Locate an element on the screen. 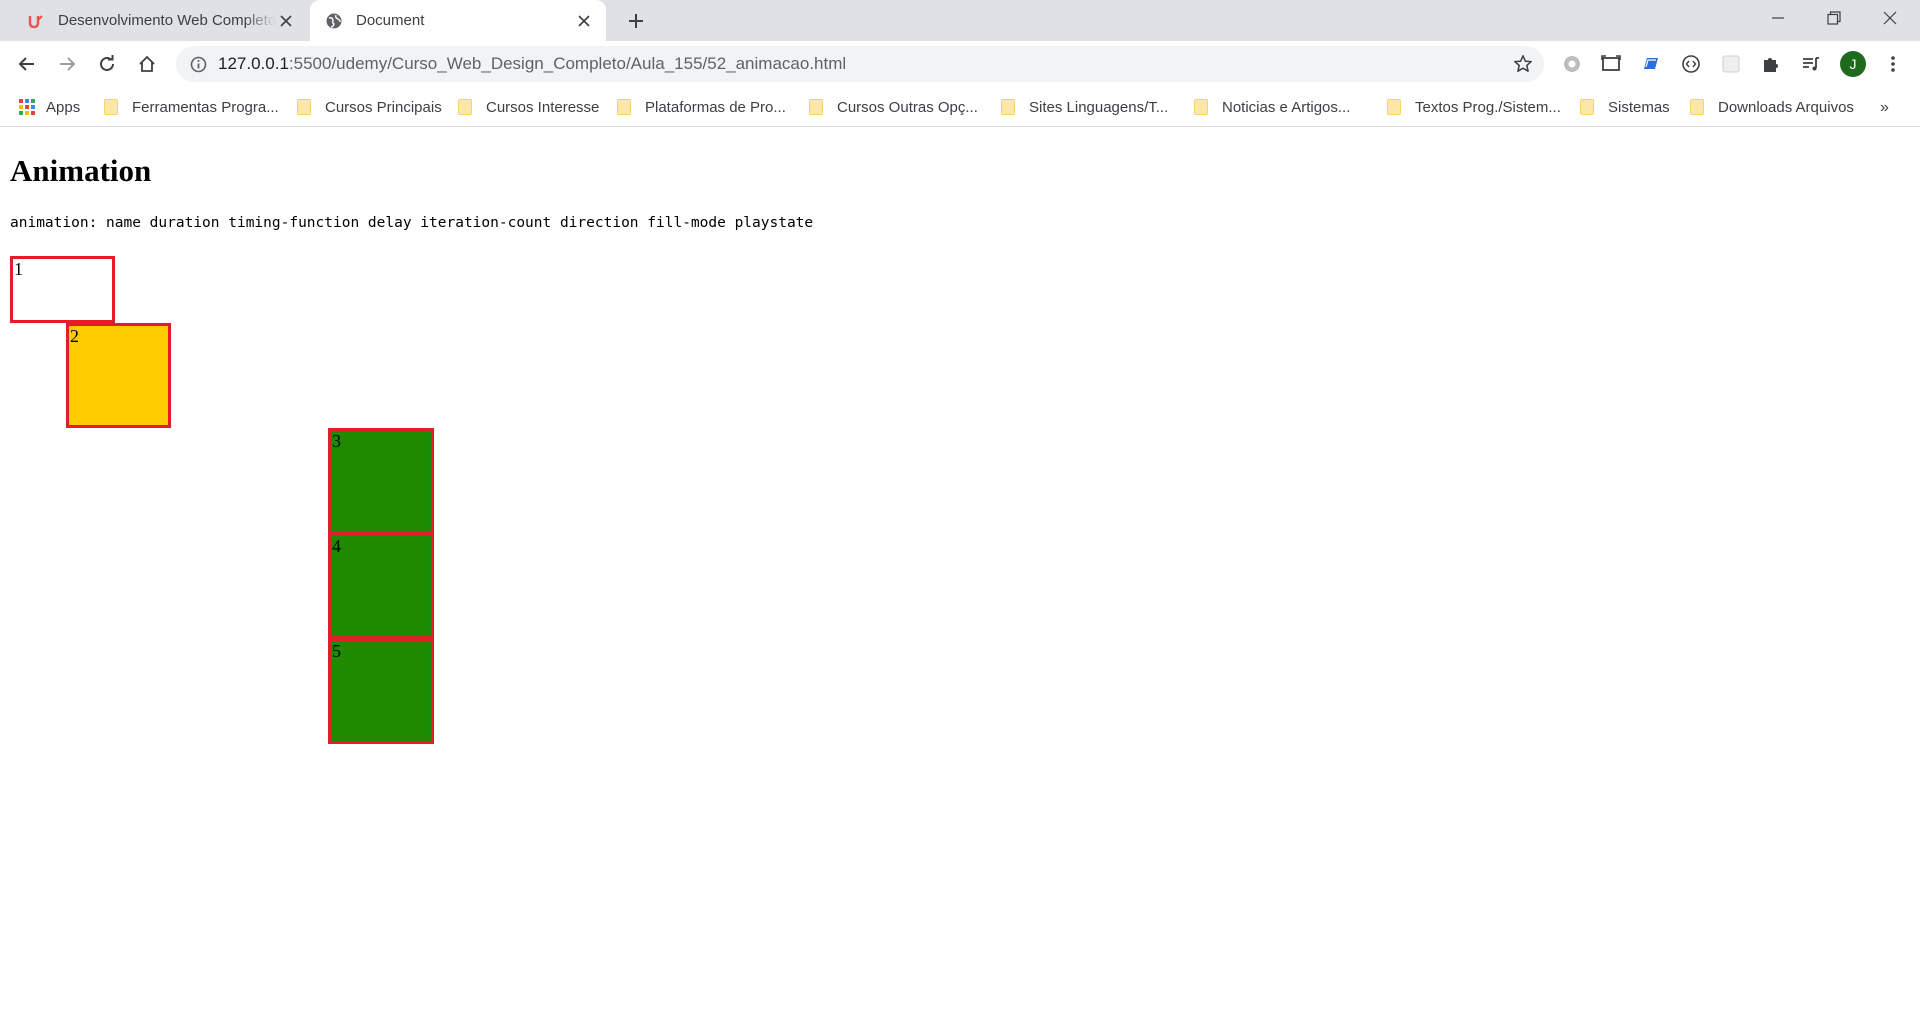 Image resolution: width=1920 pixels, height=1030 pixels. tab-title: Document is located at coordinates (390, 20).